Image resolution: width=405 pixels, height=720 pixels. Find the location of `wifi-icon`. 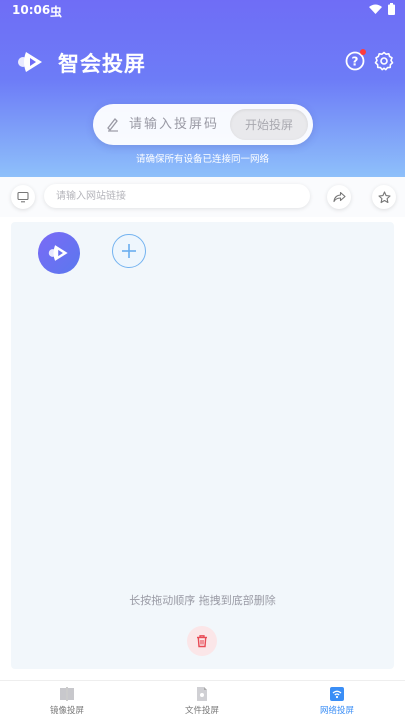

wifi-icon is located at coordinates (375, 9).